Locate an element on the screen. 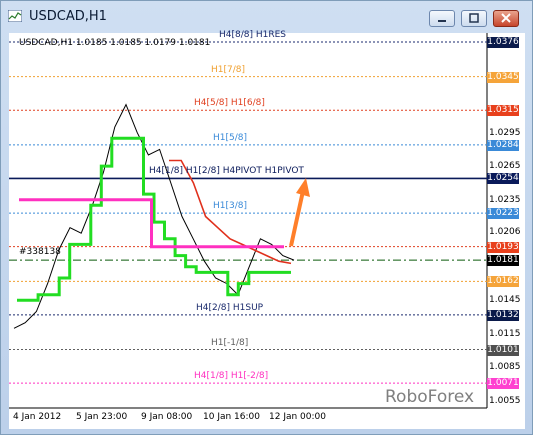 Image resolution: width=533 pixels, height=435 pixels. price-tag: 1.0071 is located at coordinates (503, 384).